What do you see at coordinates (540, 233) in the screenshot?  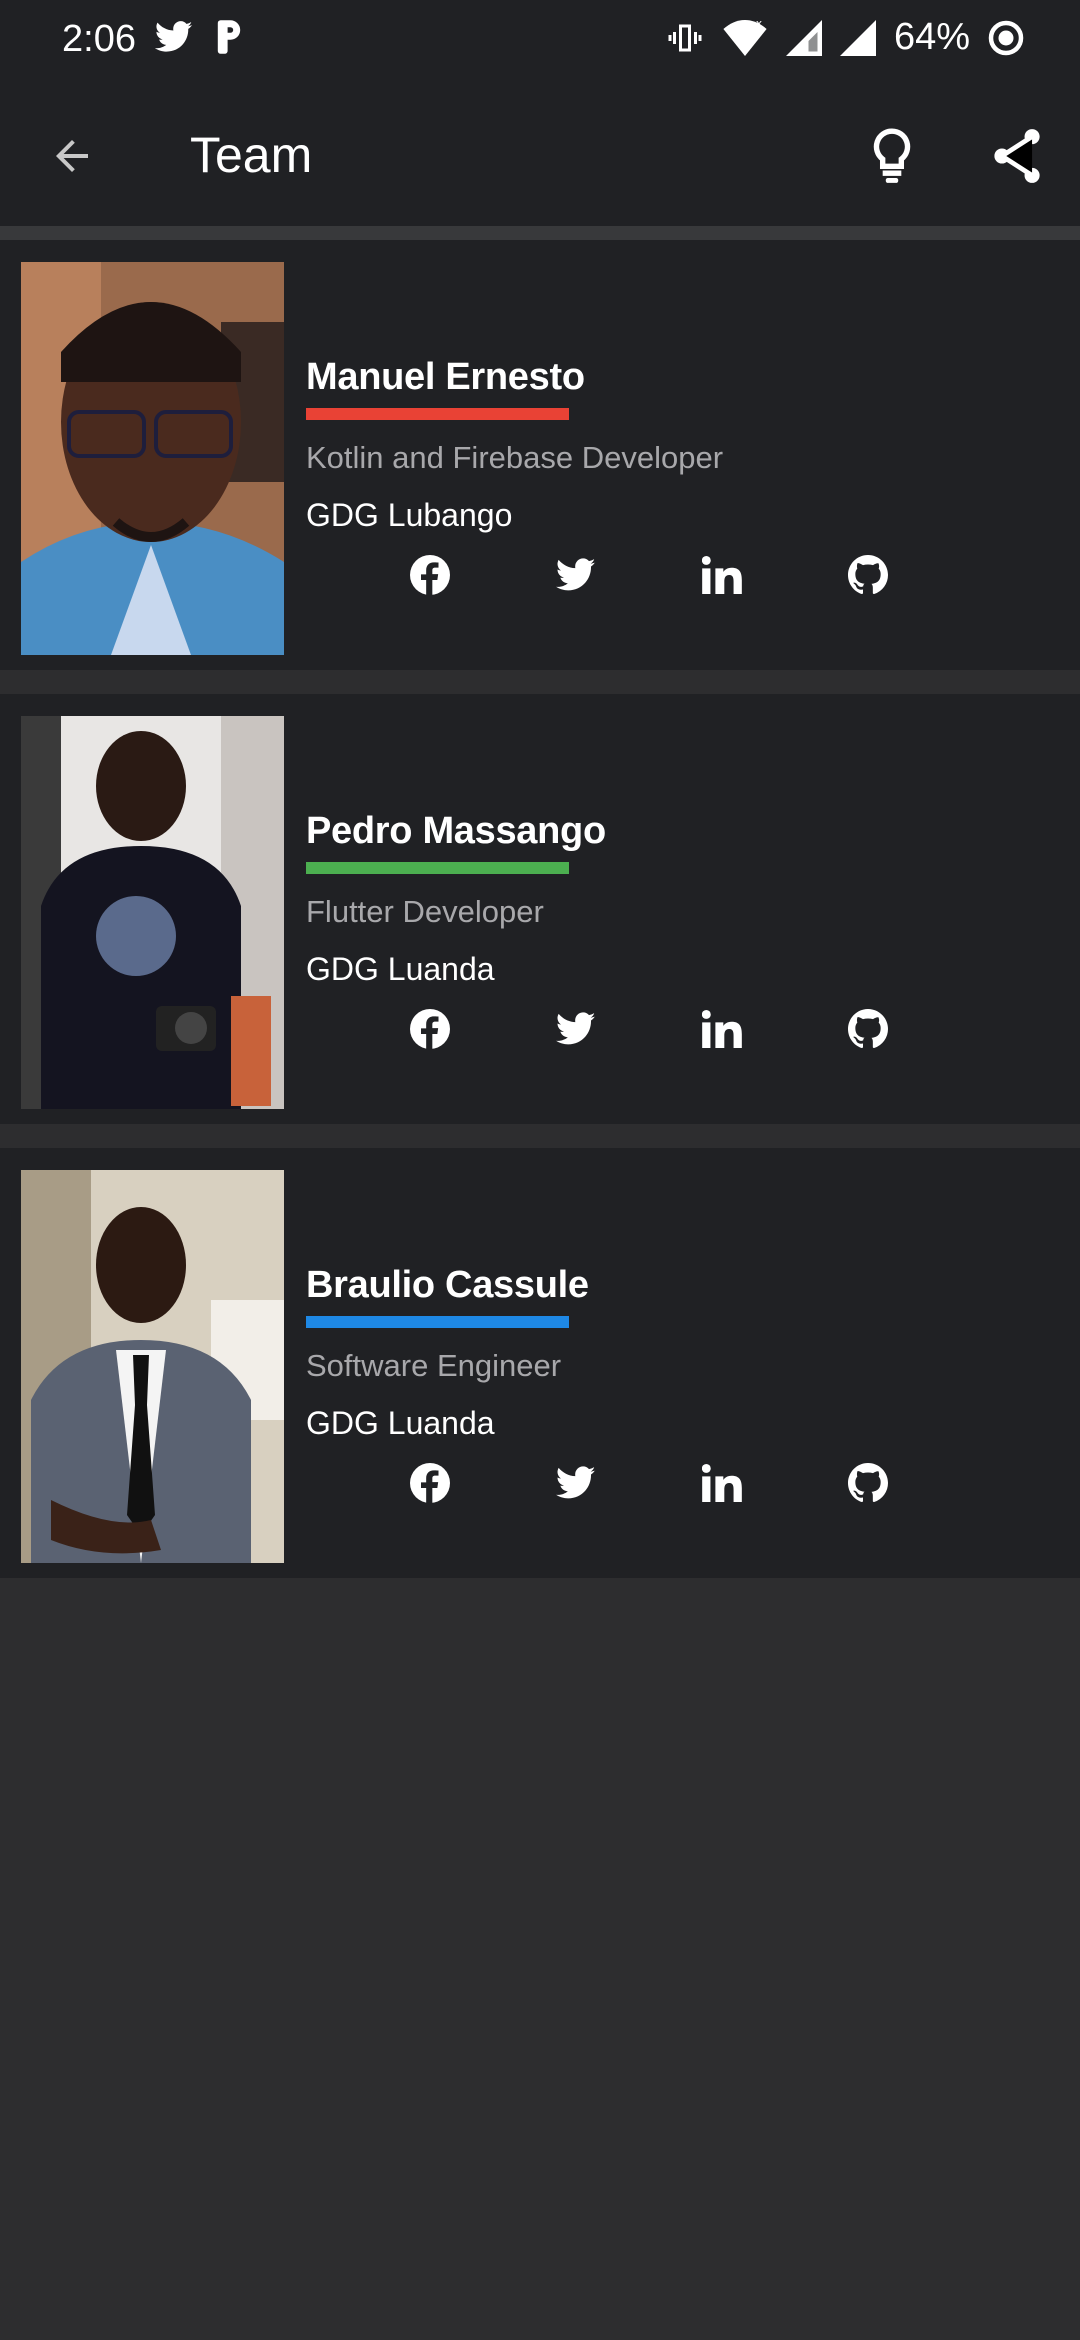 I see `divider` at bounding box center [540, 233].